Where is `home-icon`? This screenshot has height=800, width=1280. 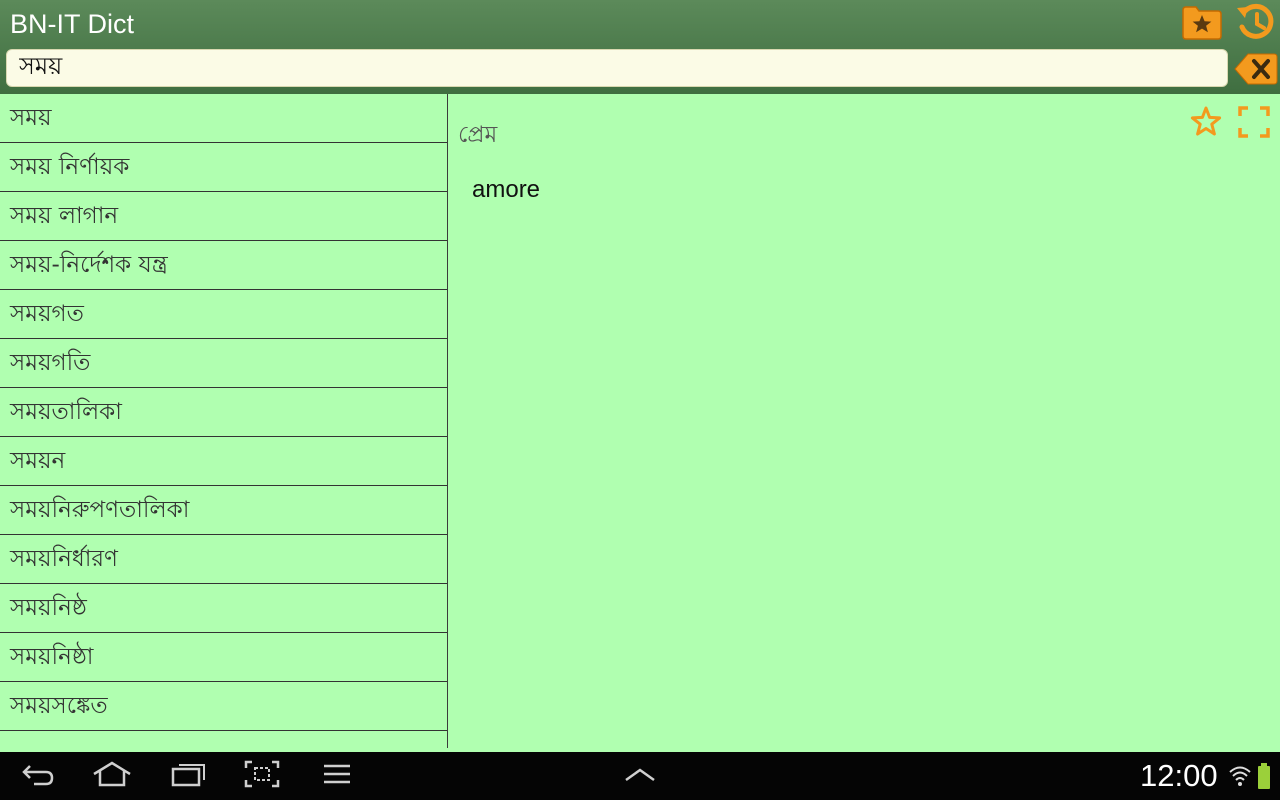 home-icon is located at coordinates (112, 776).